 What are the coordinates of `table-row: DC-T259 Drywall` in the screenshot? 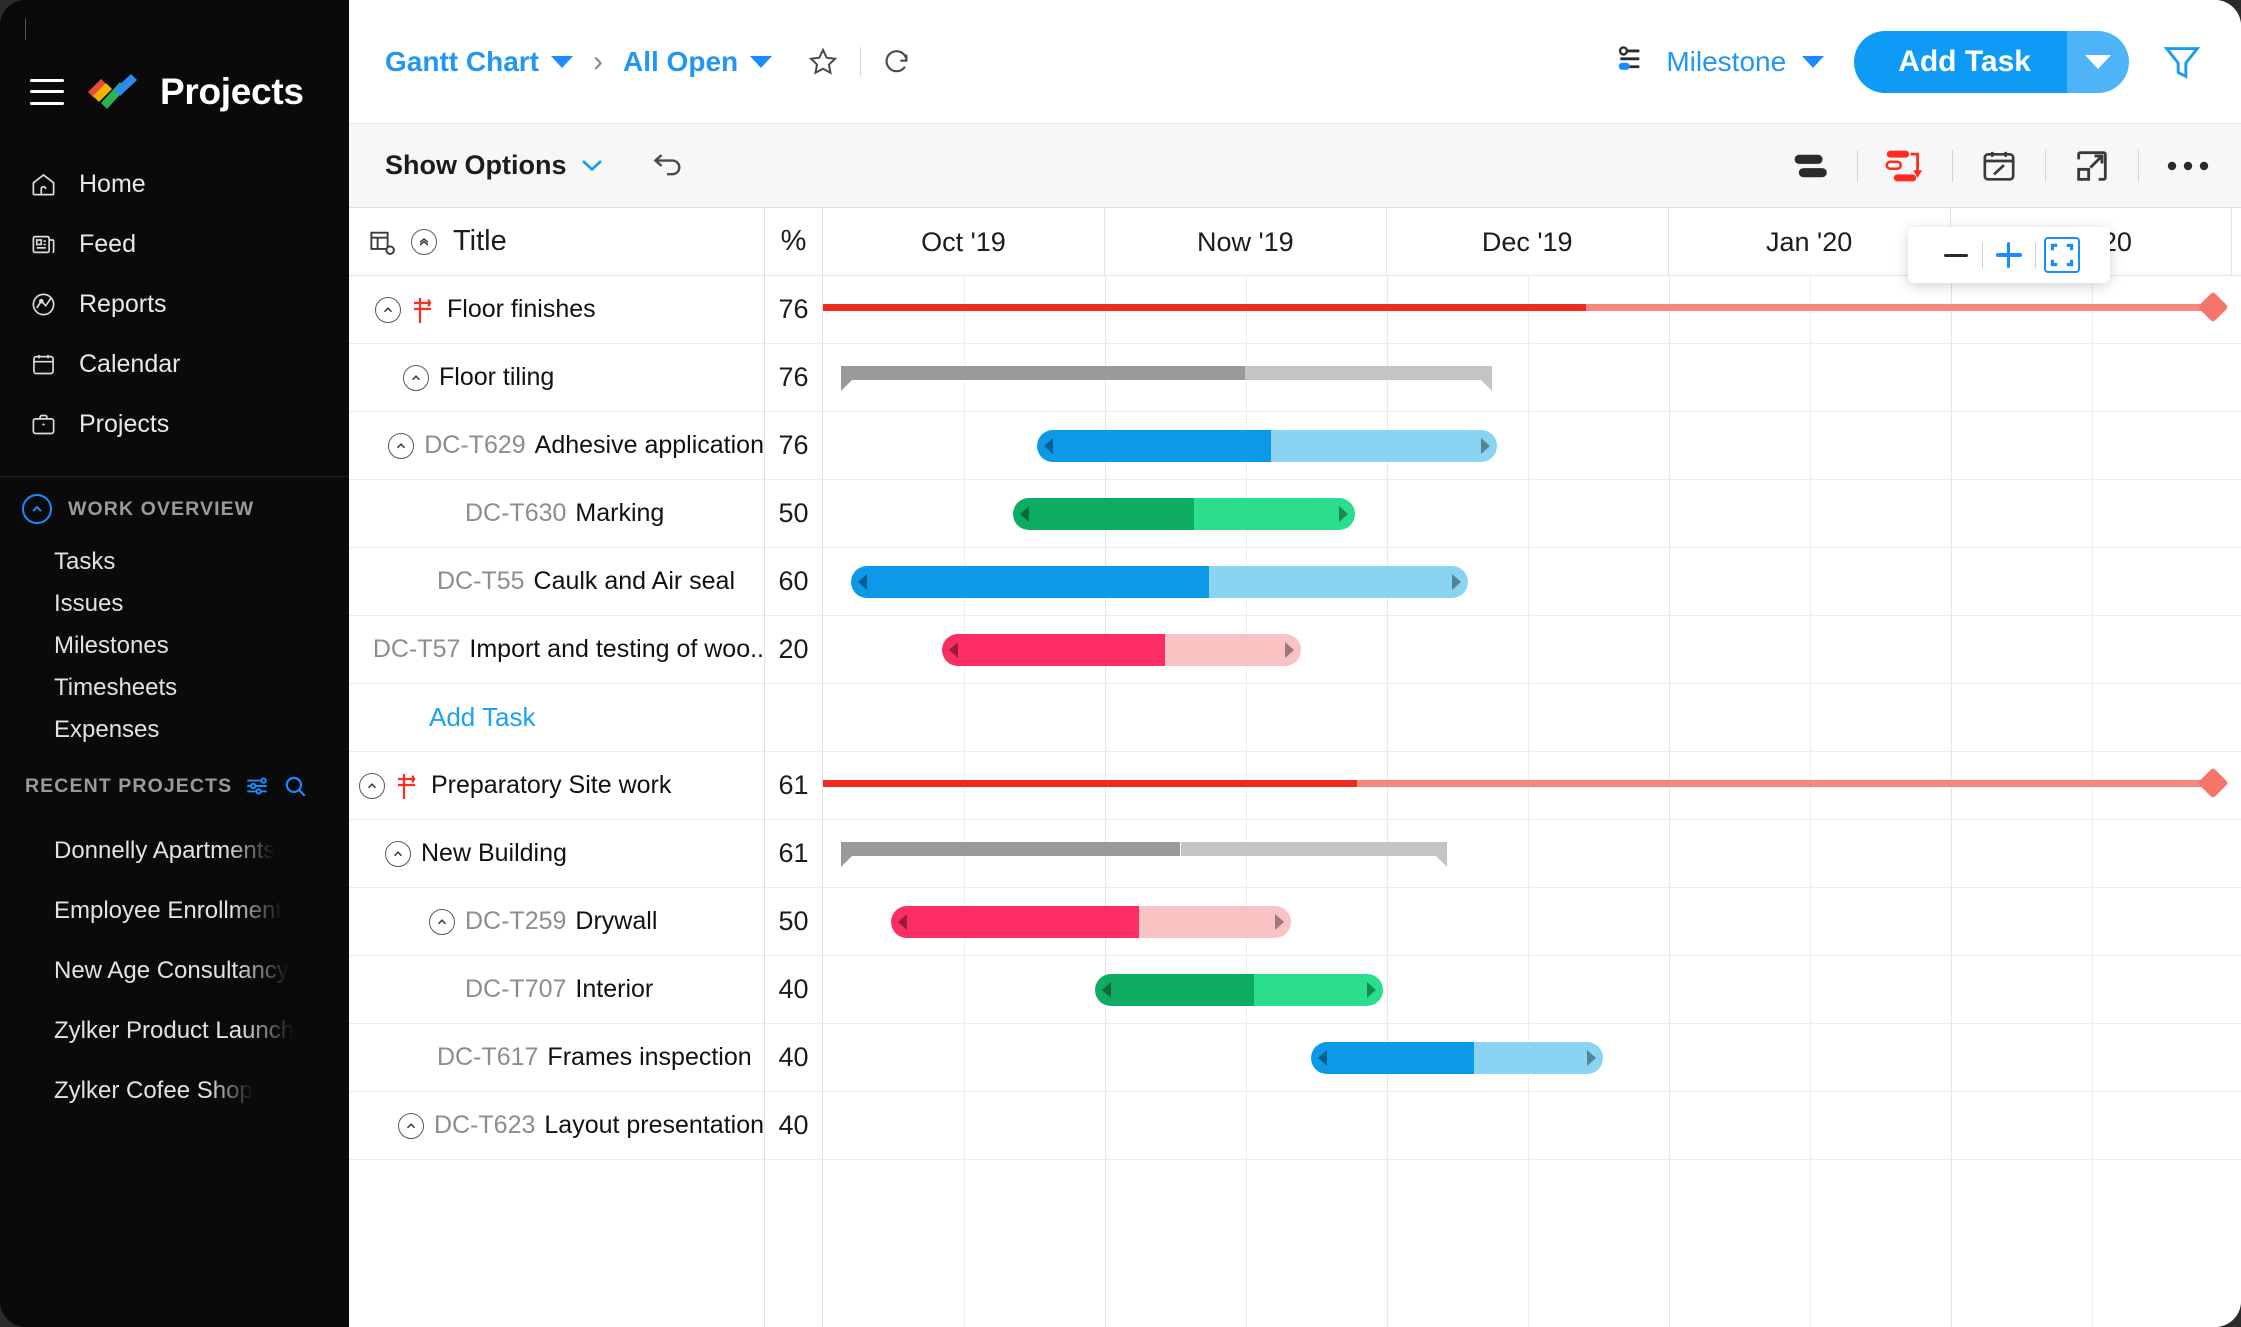 It's located at (556, 922).